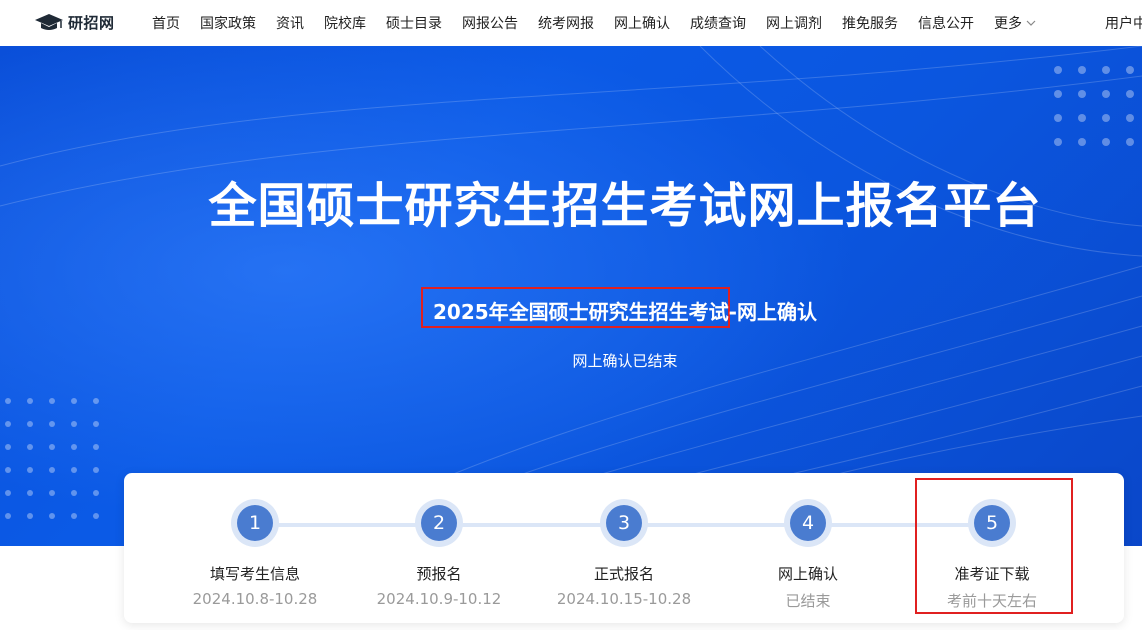  I want to click on step-3-name: 正式报名, so click(623, 574).